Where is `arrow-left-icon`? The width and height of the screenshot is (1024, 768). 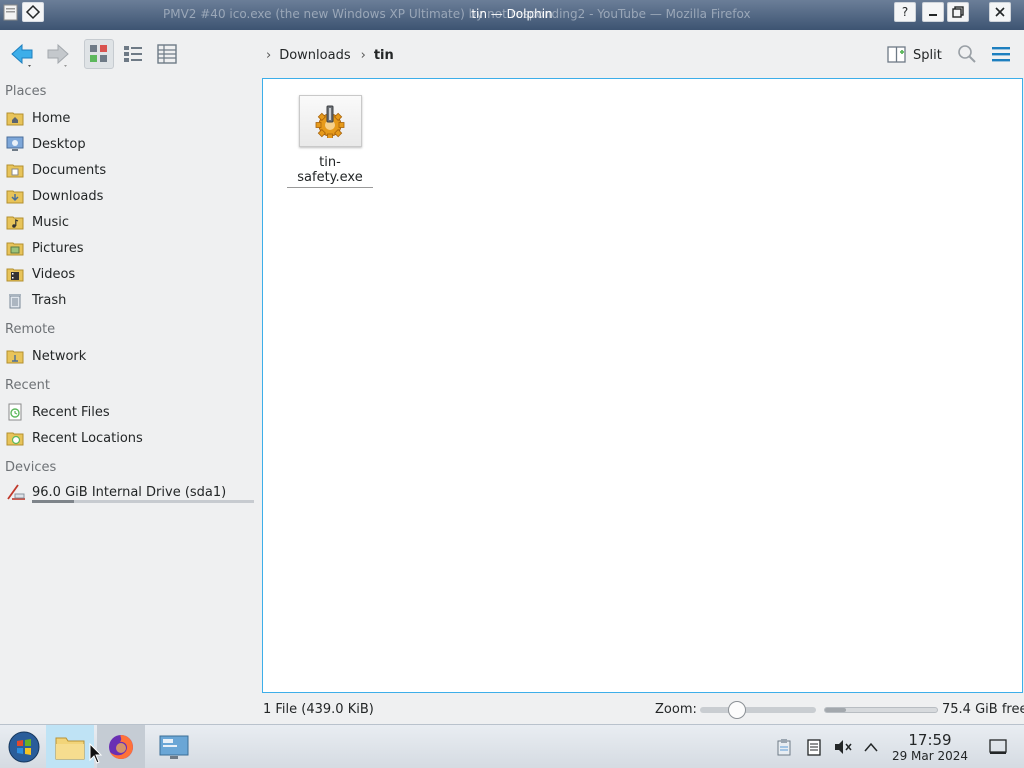 arrow-left-icon is located at coordinates (22, 55).